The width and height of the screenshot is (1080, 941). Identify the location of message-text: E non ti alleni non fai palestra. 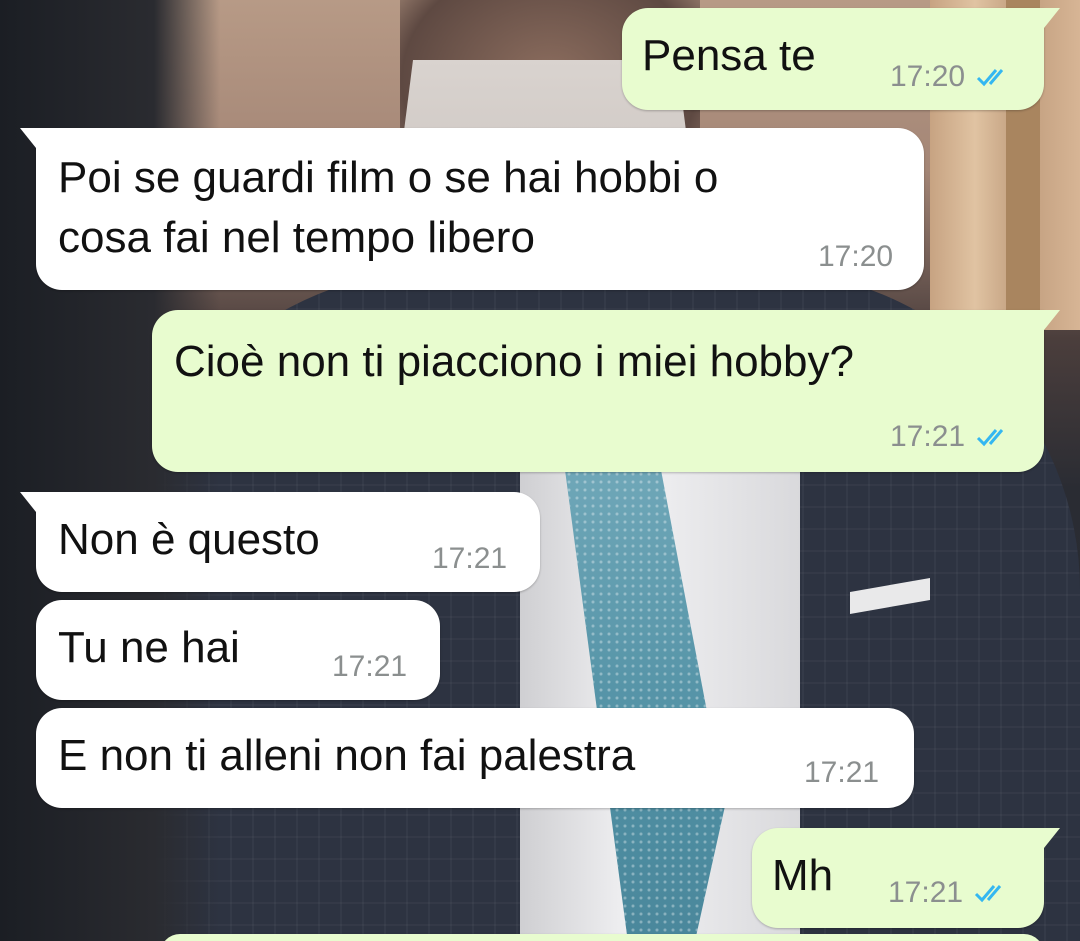
(347, 755).